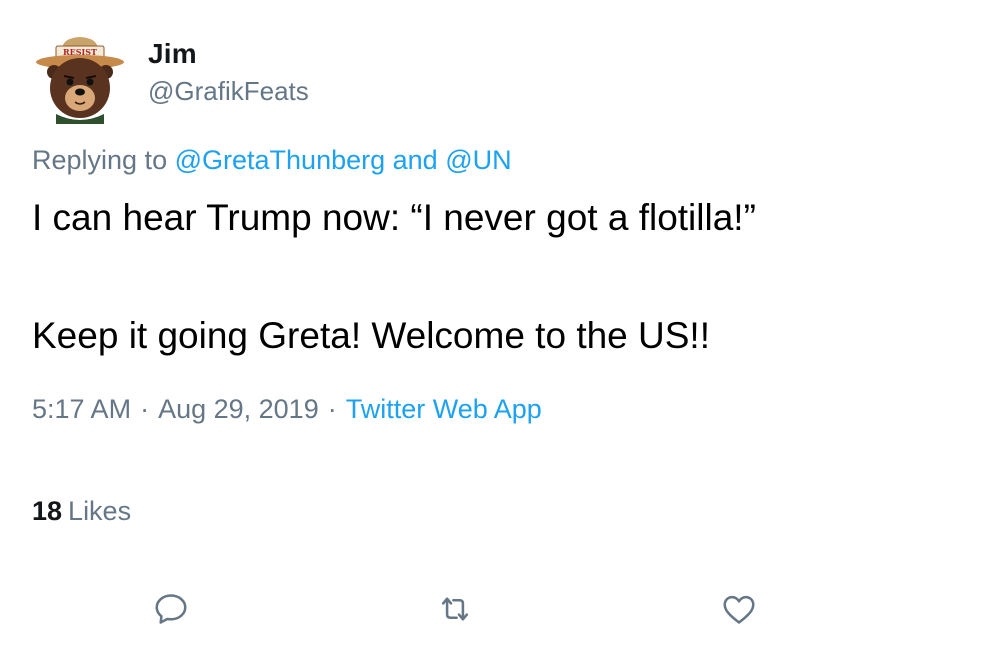  Describe the element at coordinates (238, 409) in the screenshot. I see `tweet-date: Aug 29, 2019` at that location.